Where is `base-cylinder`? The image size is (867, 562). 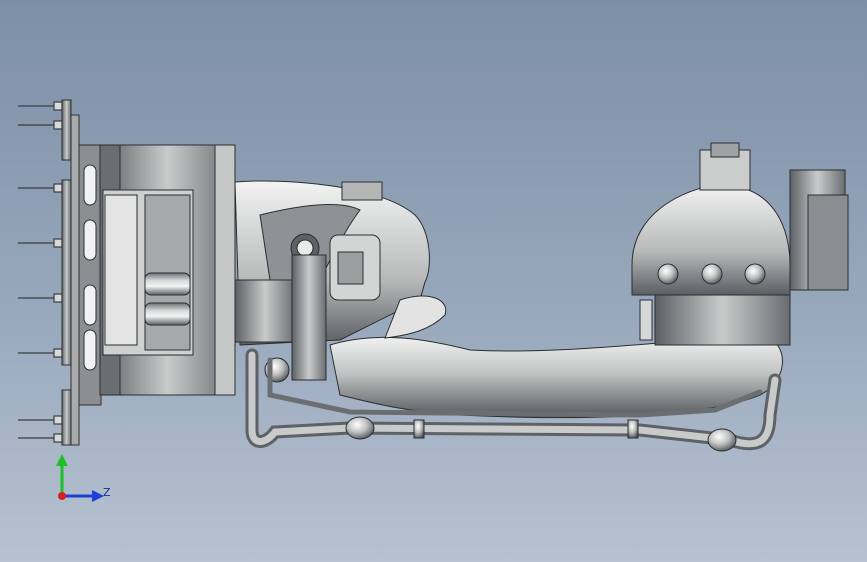
base-cylinder is located at coordinates (167, 270).